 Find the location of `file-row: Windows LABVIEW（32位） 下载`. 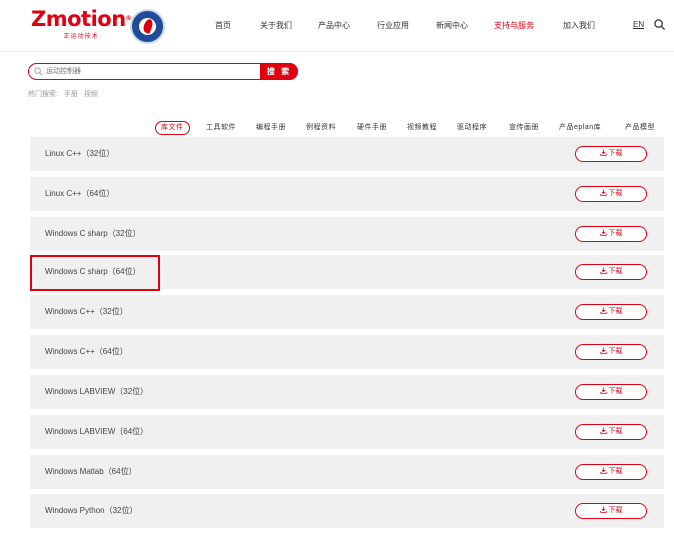

file-row: Windows LABVIEW（32位） 下载 is located at coordinates (347, 392).